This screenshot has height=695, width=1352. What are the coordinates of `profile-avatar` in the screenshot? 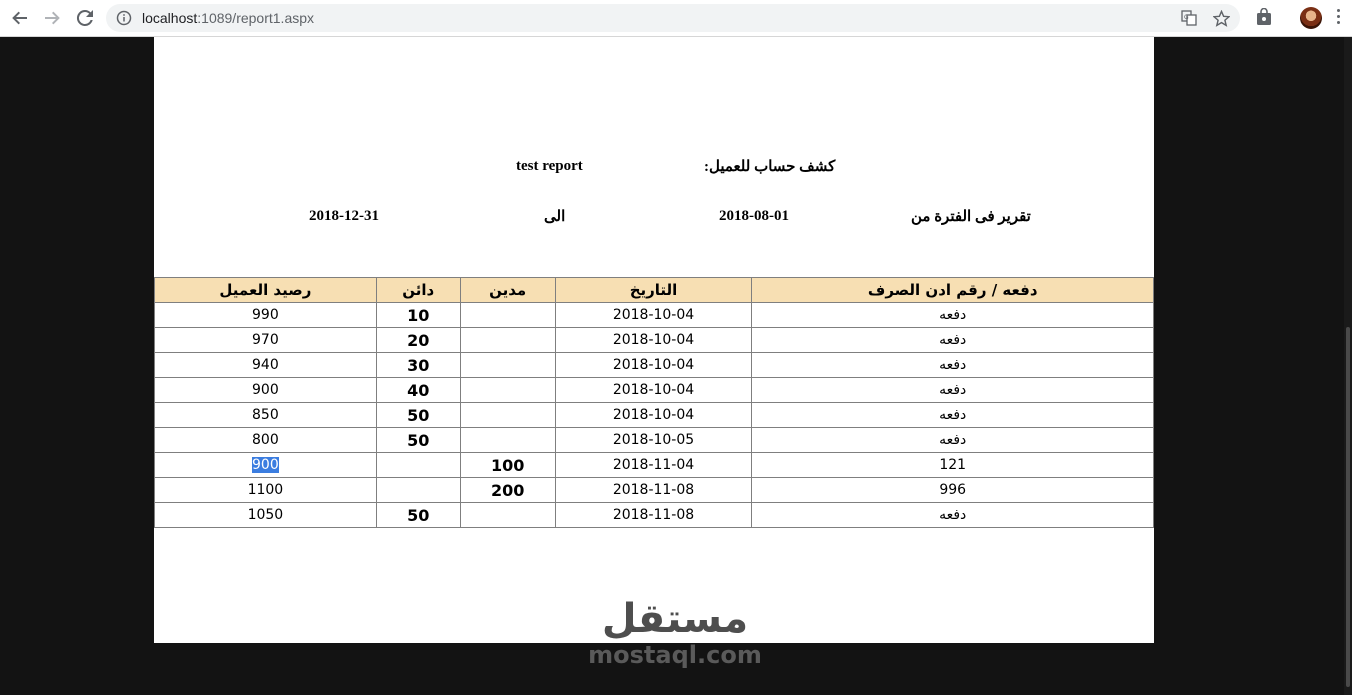 It's located at (1311, 18).